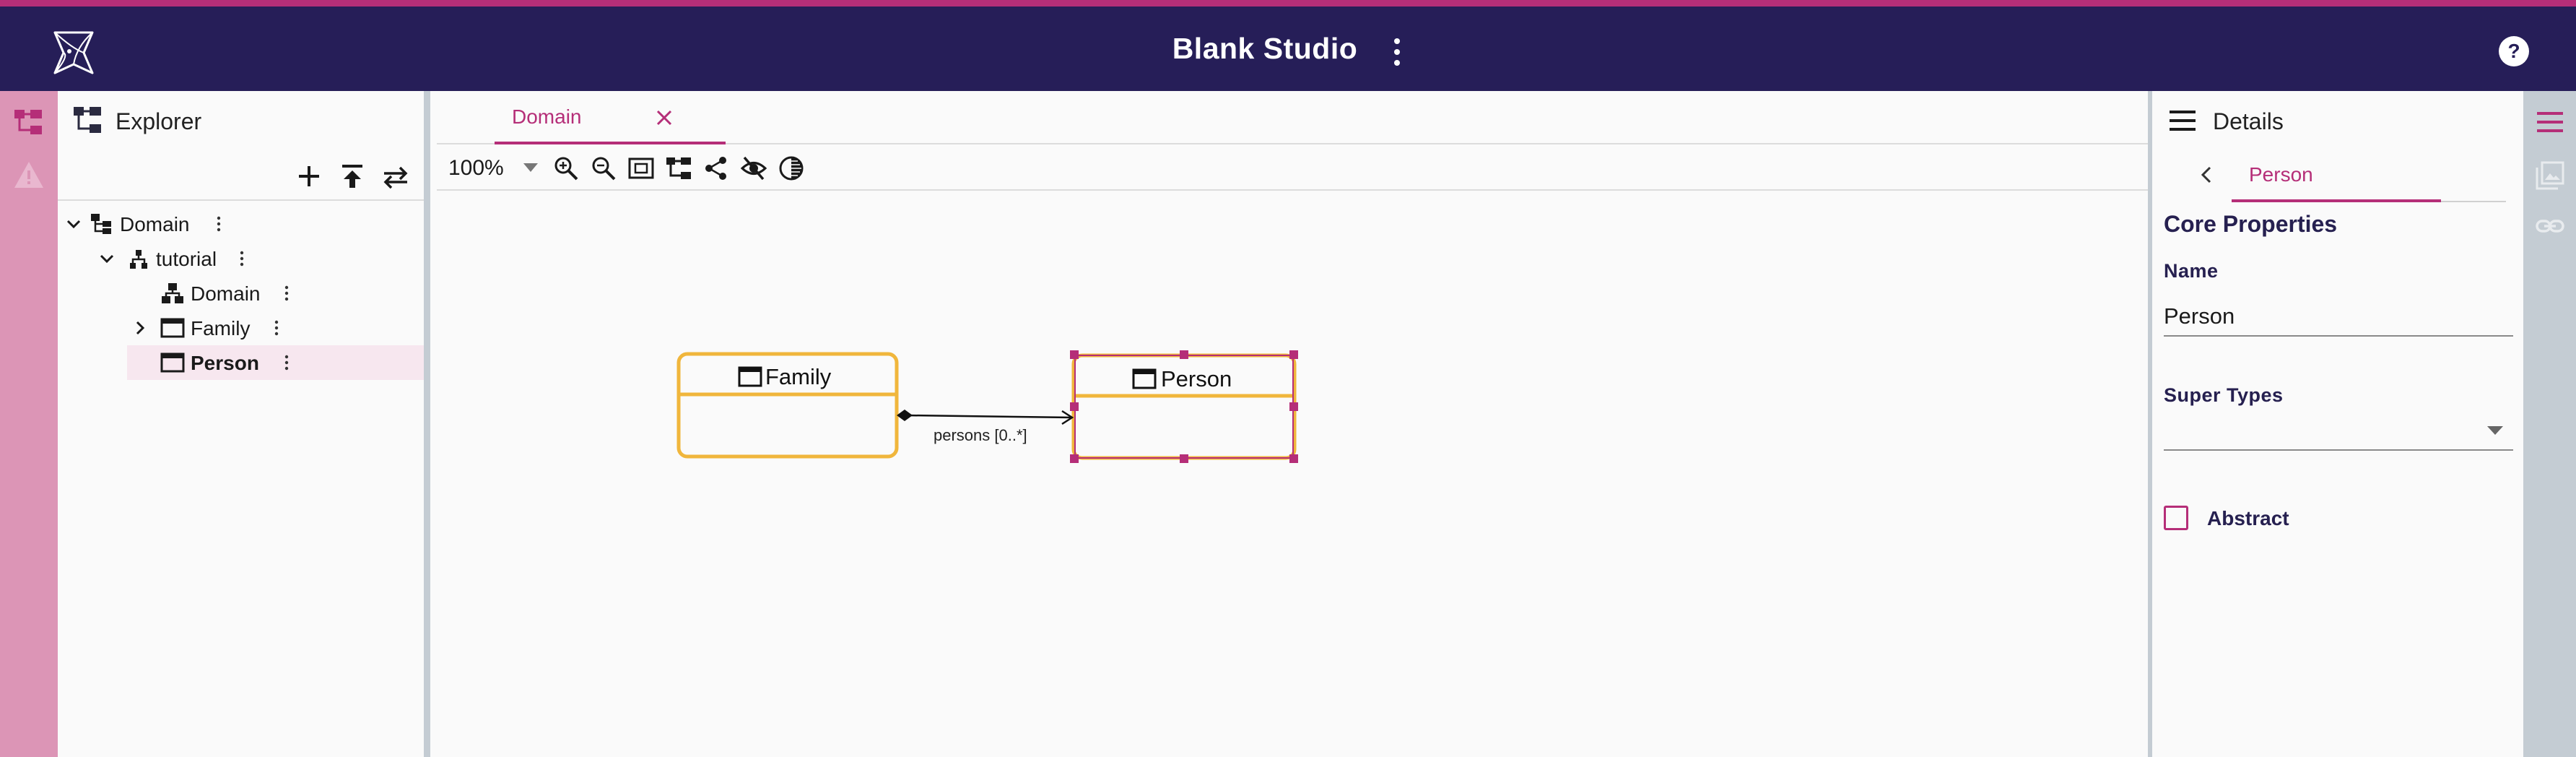 The width and height of the screenshot is (2576, 757). What do you see at coordinates (1292, 117) in the screenshot?
I see `editor-tab-bar: Domain` at bounding box center [1292, 117].